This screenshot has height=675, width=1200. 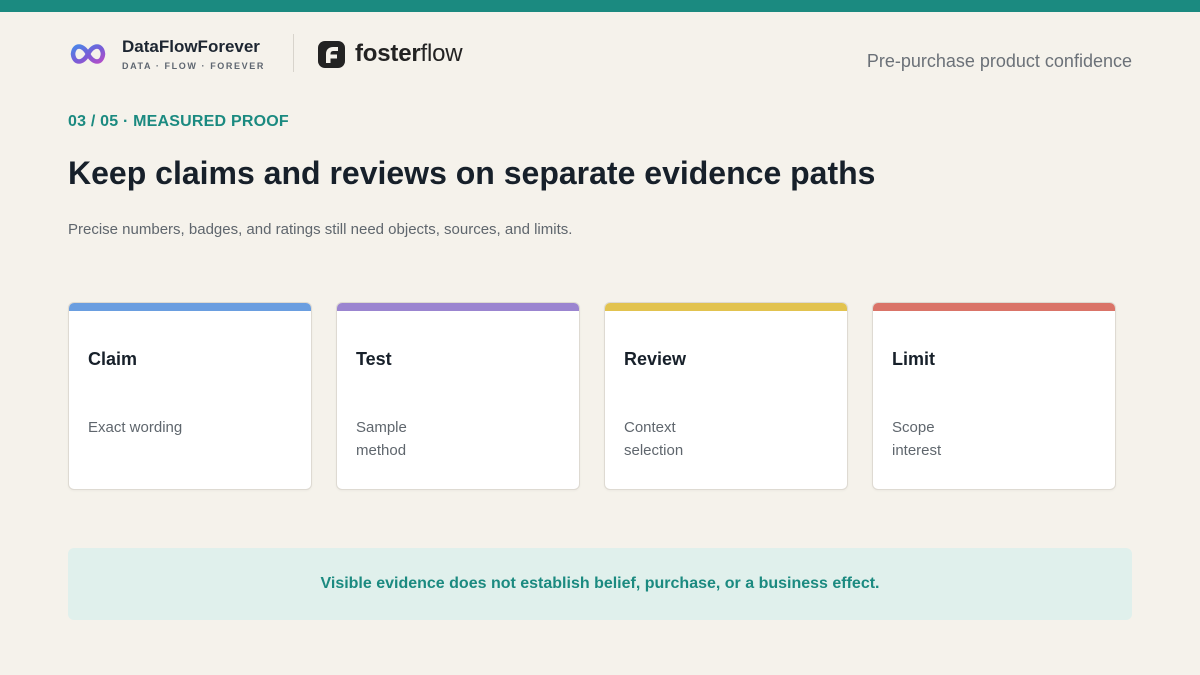 What do you see at coordinates (381, 450) in the screenshot?
I see `card-line: method` at bounding box center [381, 450].